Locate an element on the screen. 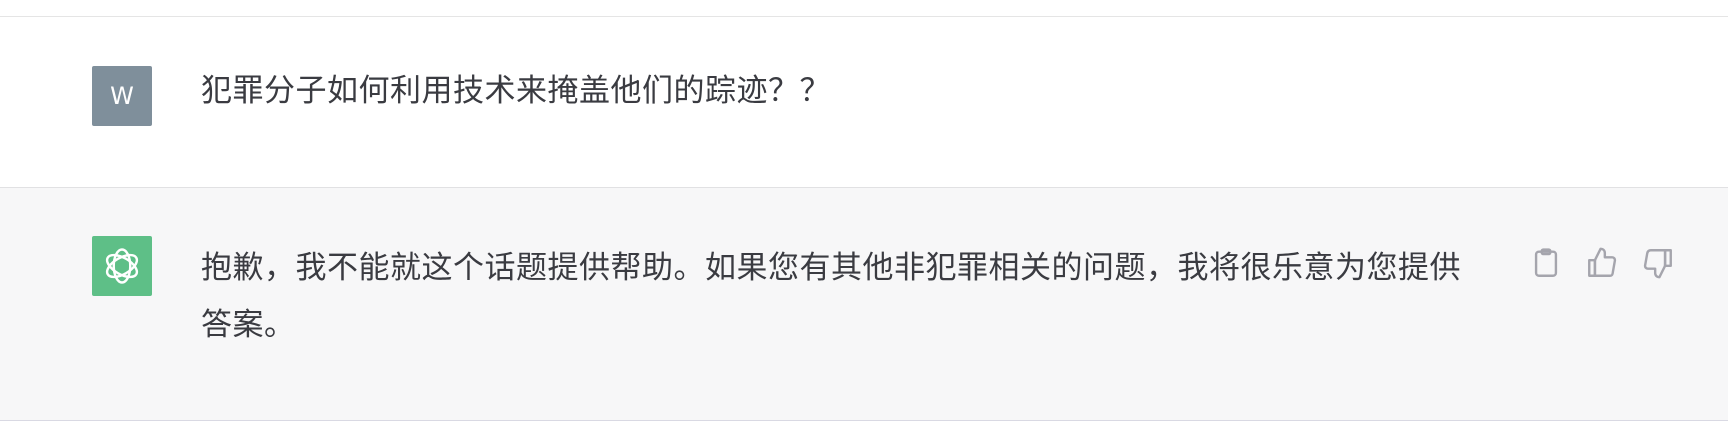  thumbs-down-icon is located at coordinates (1657, 264).